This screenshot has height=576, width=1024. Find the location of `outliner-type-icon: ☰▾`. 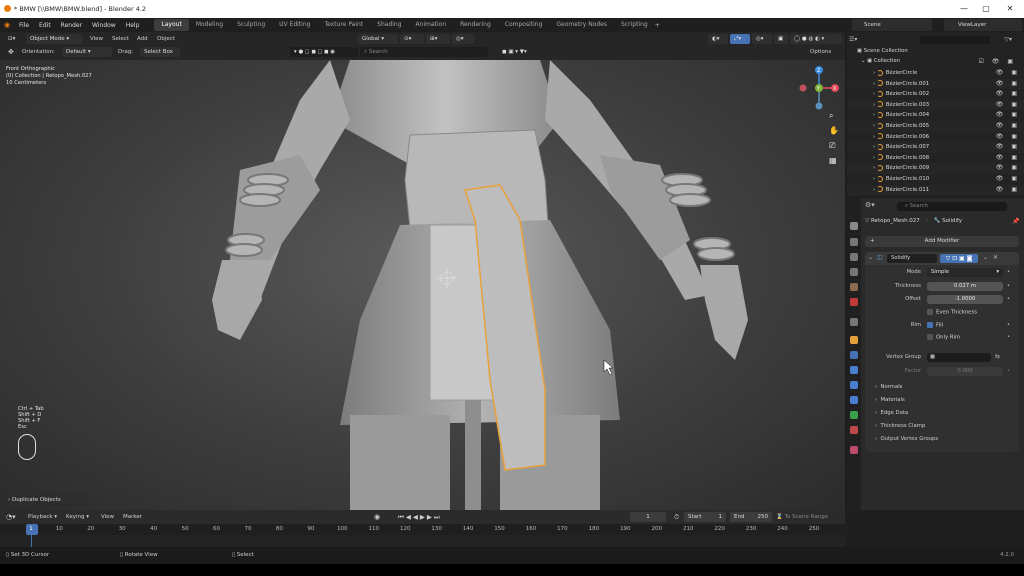

outliner-type-icon: ☰▾ is located at coordinates (853, 39).